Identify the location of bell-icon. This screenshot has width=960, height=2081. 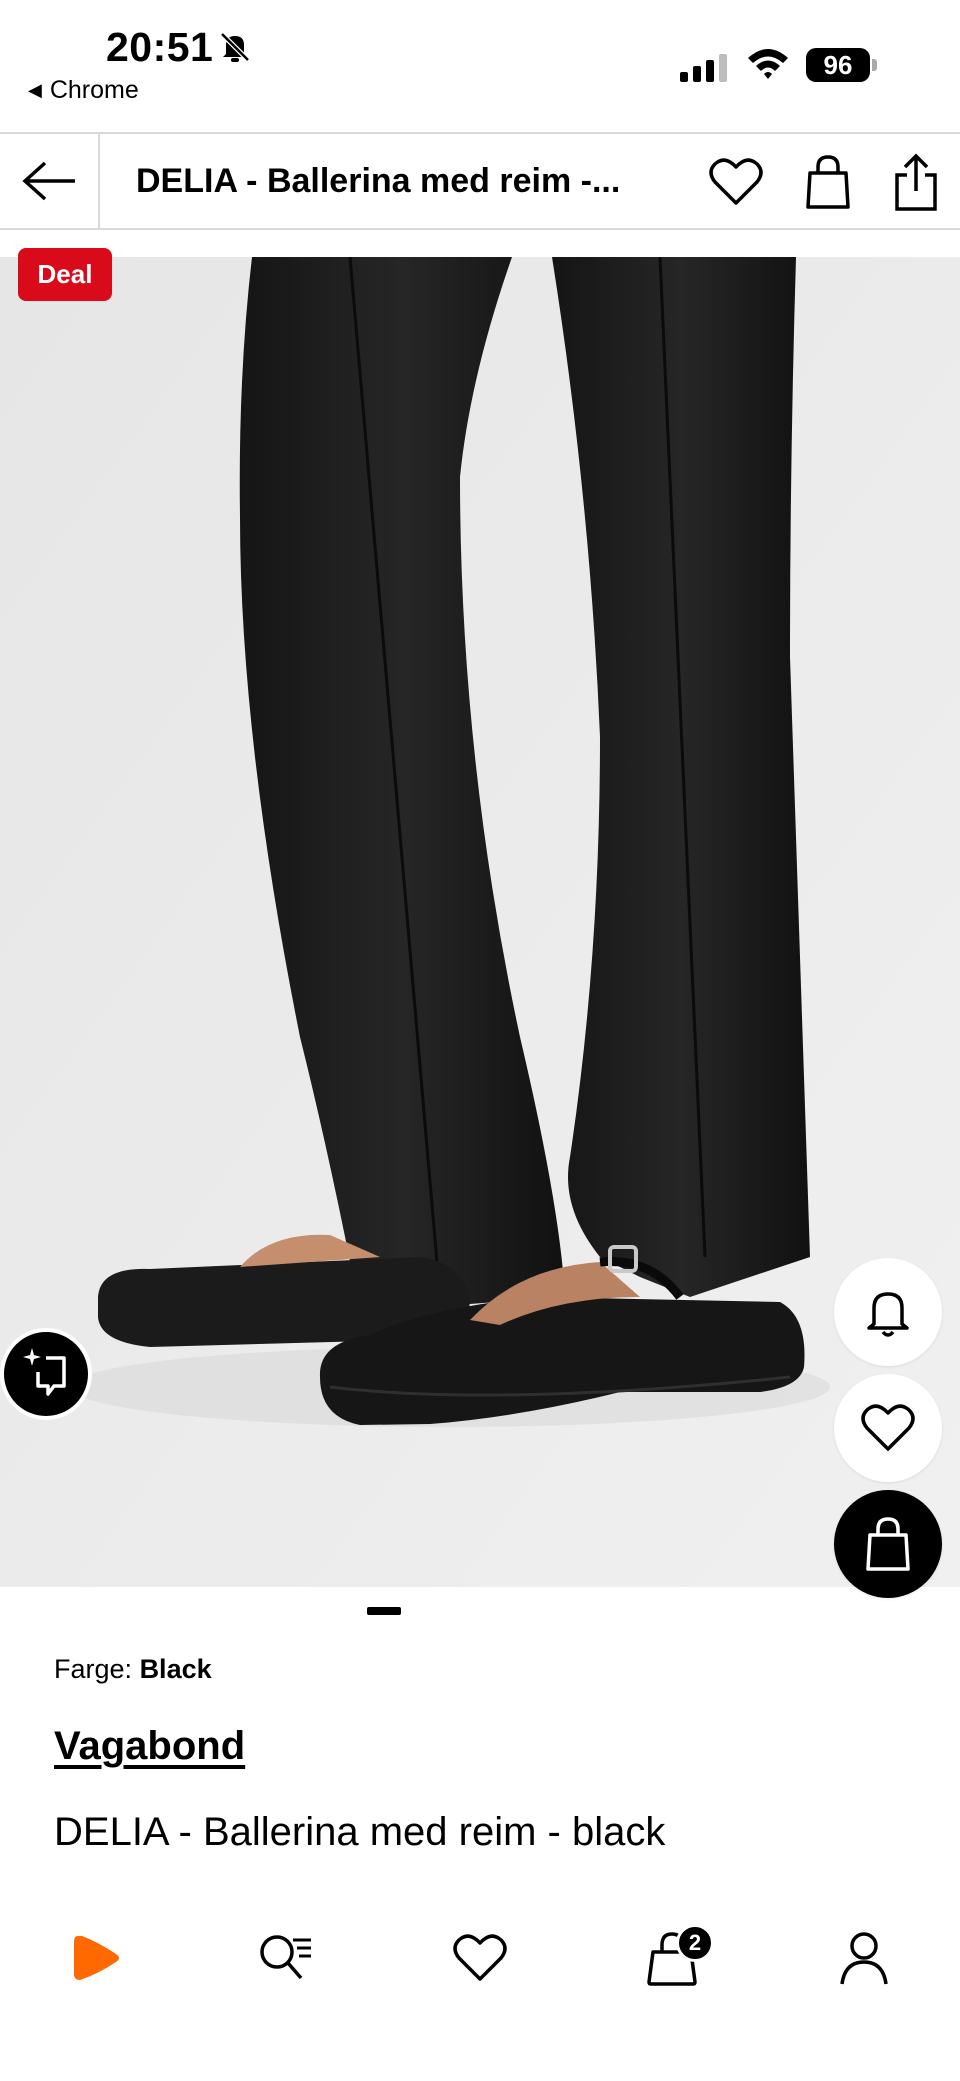
(888, 1314).